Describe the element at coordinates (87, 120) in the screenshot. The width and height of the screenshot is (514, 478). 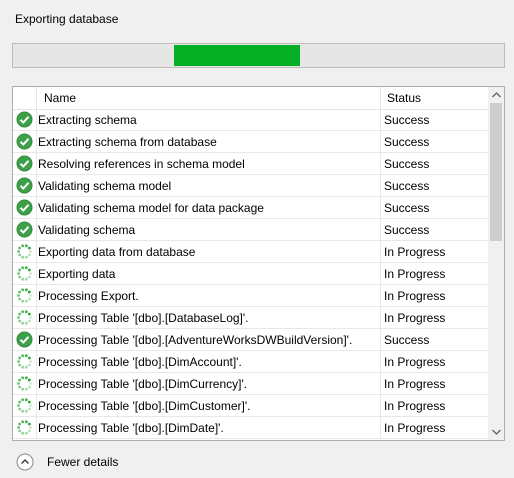
I see `row-name-cell: Extracting schema` at that location.